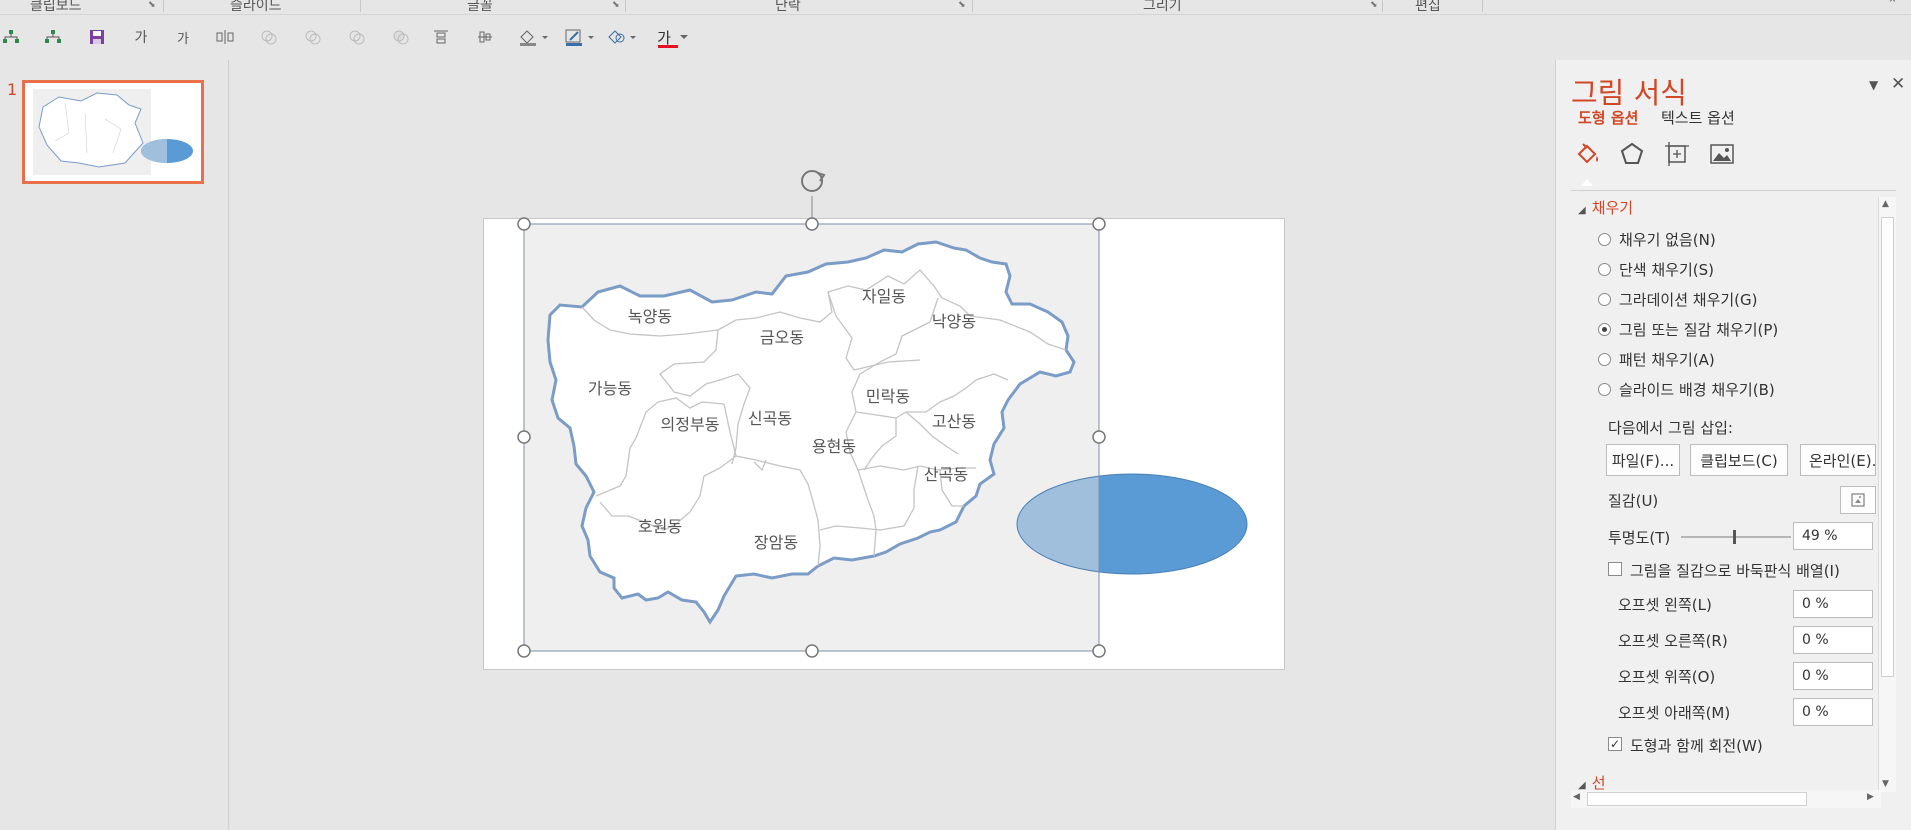  Describe the element at coordinates (1587, 182) in the screenshot. I see `active-tab-pointer` at that location.